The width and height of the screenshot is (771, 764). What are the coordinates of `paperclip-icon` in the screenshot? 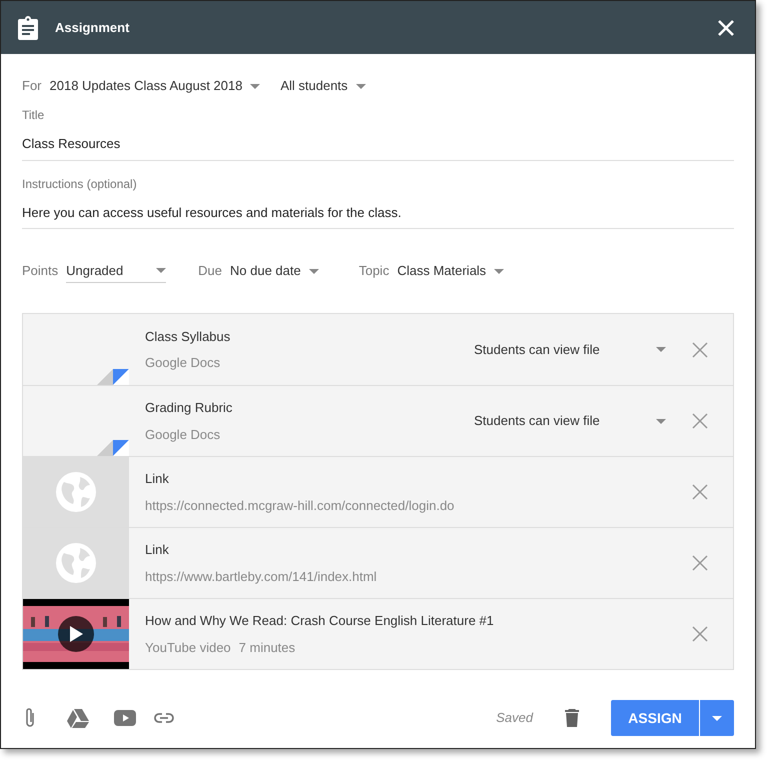 It's located at (30, 718).